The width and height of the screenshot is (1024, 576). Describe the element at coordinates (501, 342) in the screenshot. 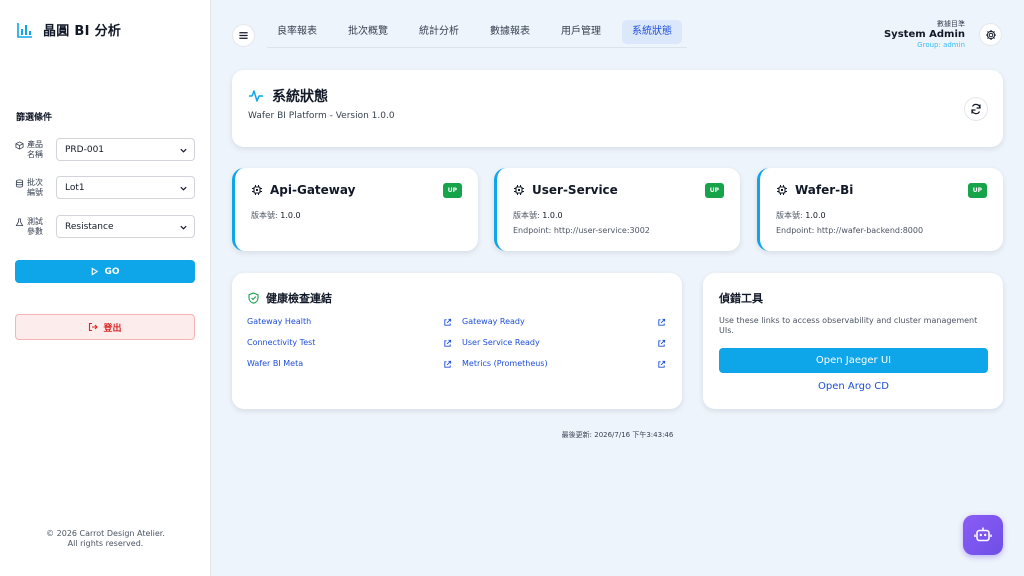

I see `link-user-service-ready: User Service Ready` at that location.